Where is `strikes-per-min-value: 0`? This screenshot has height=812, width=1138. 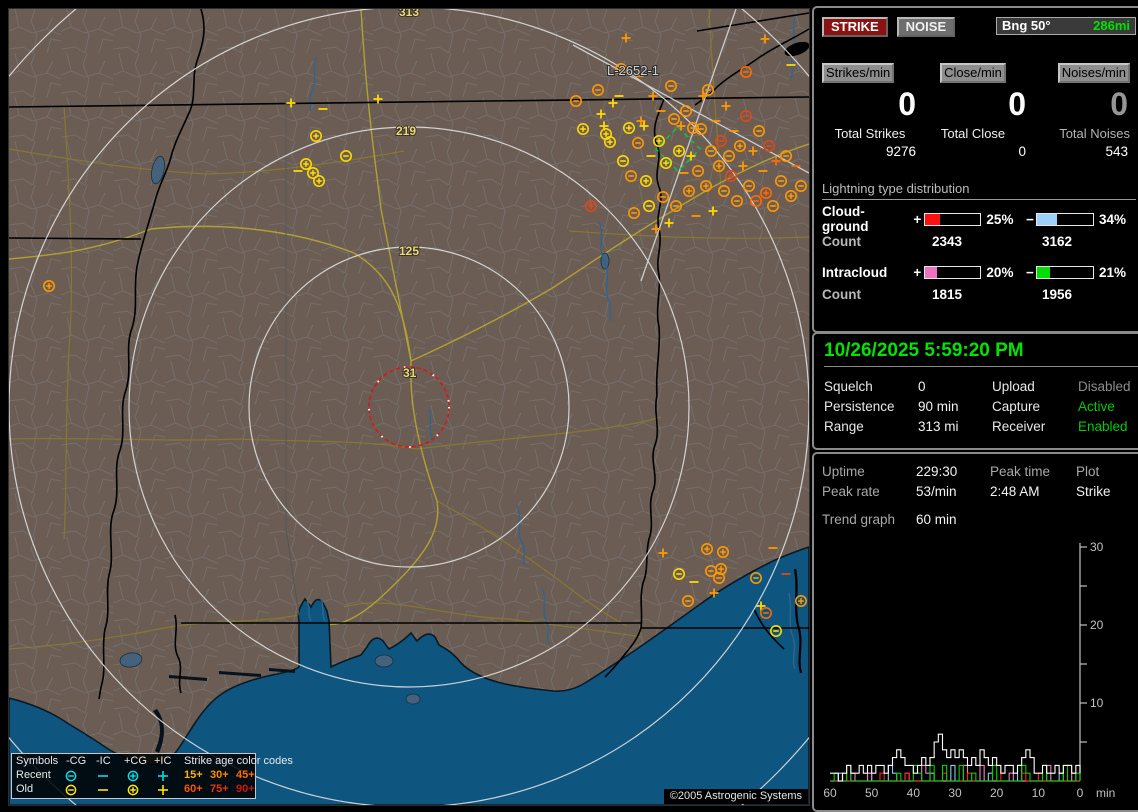 strikes-per-min-value: 0 is located at coordinates (907, 104).